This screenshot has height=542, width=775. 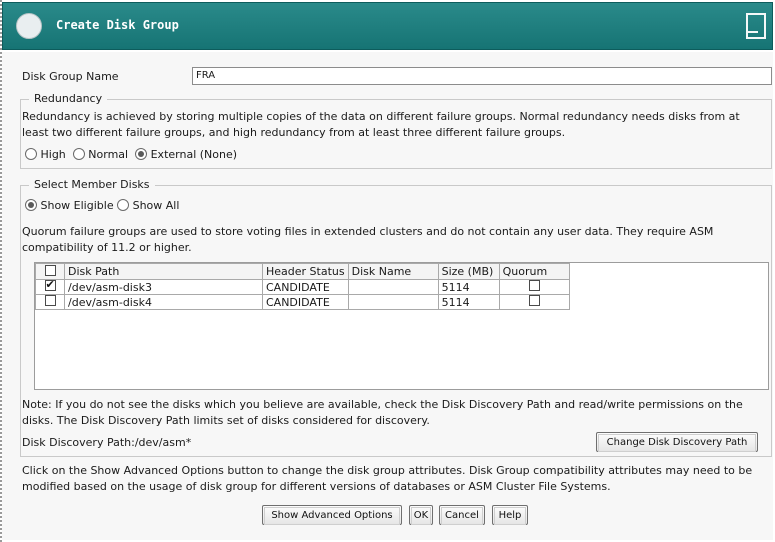 I want to click on radio-show-eligible: Show Eligible, so click(x=69, y=205).